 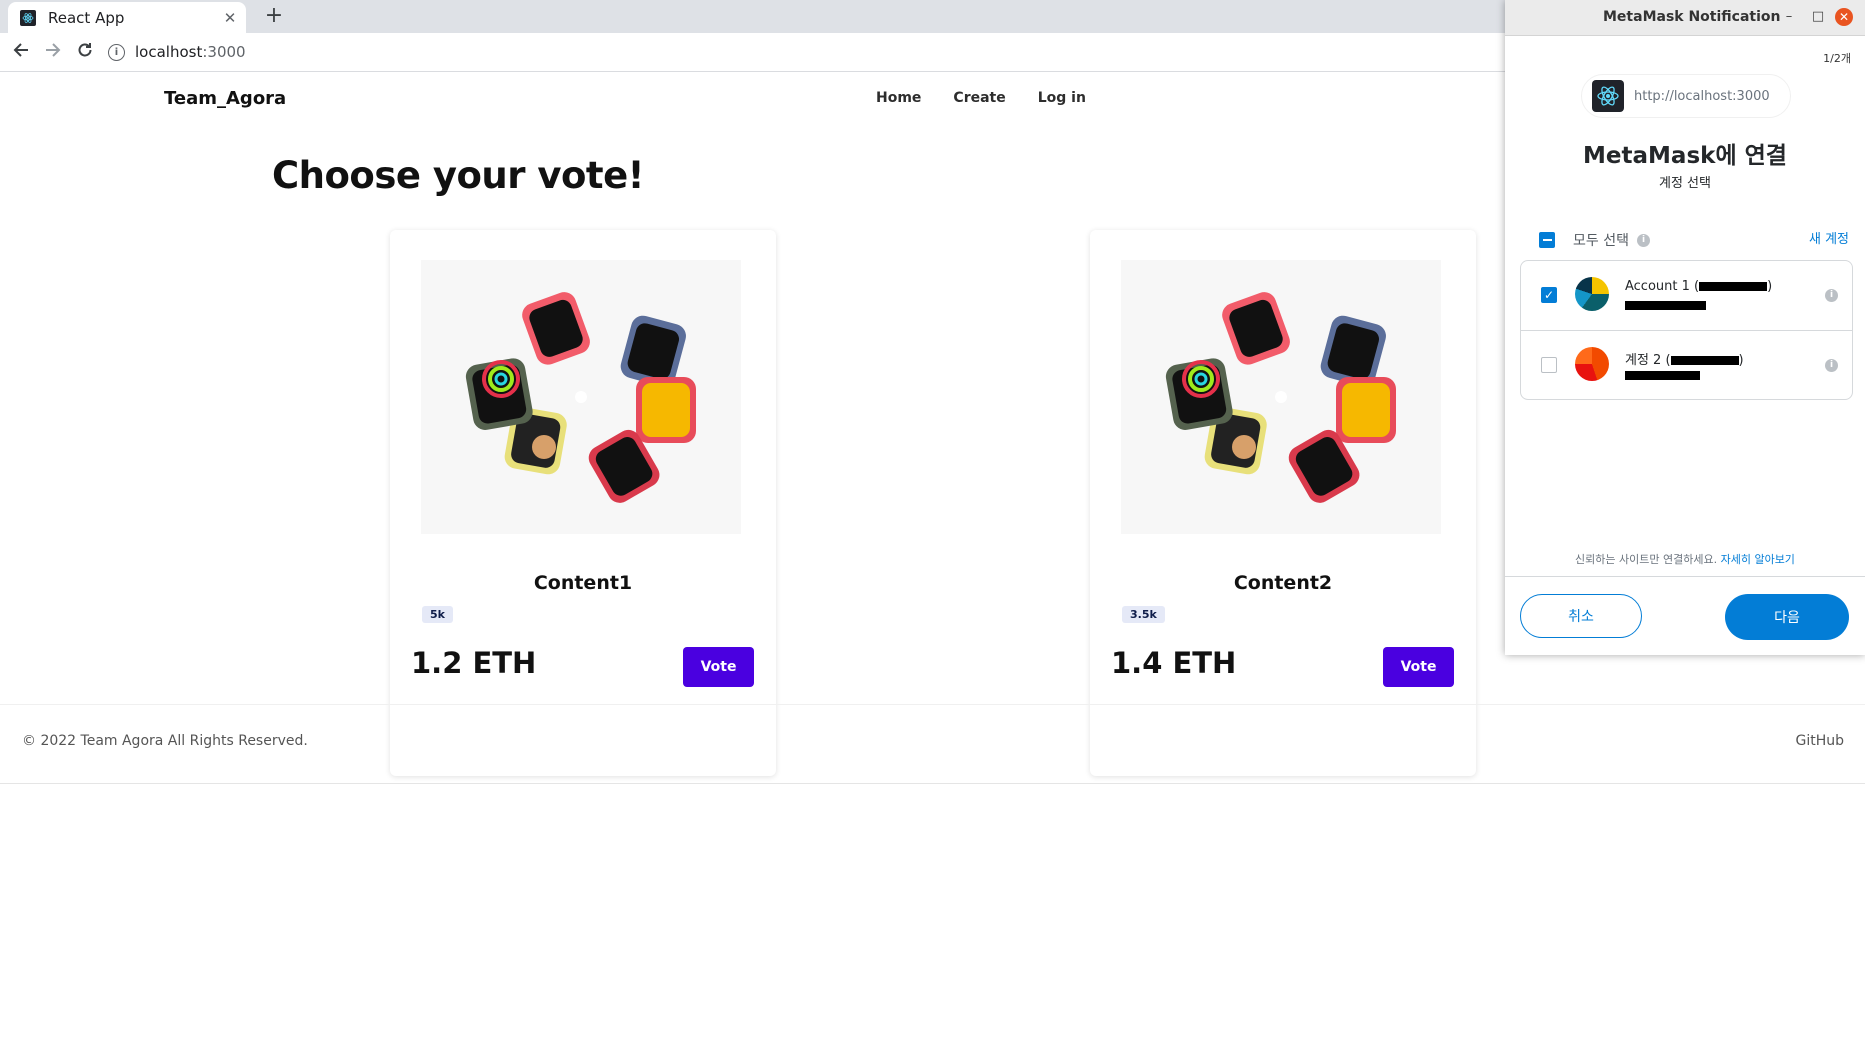 I want to click on copyright-text: © 2022 Team Agora All Rights Reserved., so click(x=165, y=741).